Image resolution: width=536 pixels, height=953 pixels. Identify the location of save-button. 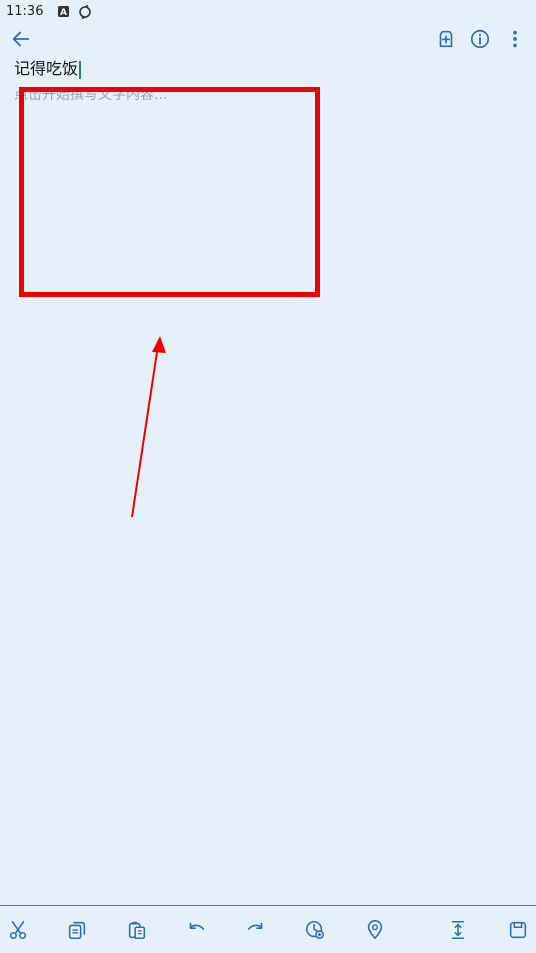
(518, 930).